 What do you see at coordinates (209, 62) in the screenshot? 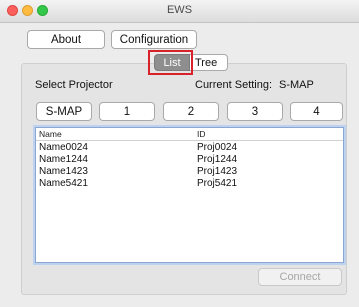
I see `tab-tree: Tree` at bounding box center [209, 62].